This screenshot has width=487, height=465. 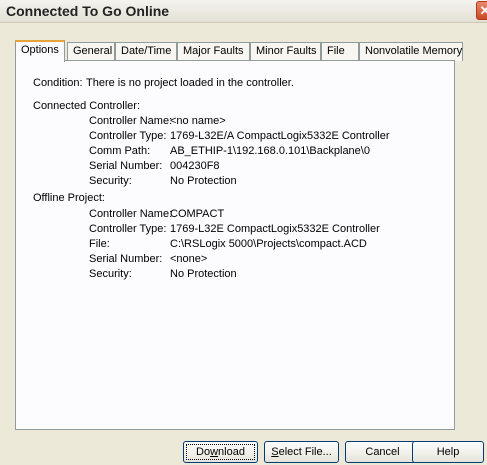 What do you see at coordinates (131, 214) in the screenshot?
I see `offline-name-label: Controller Name:` at bounding box center [131, 214].